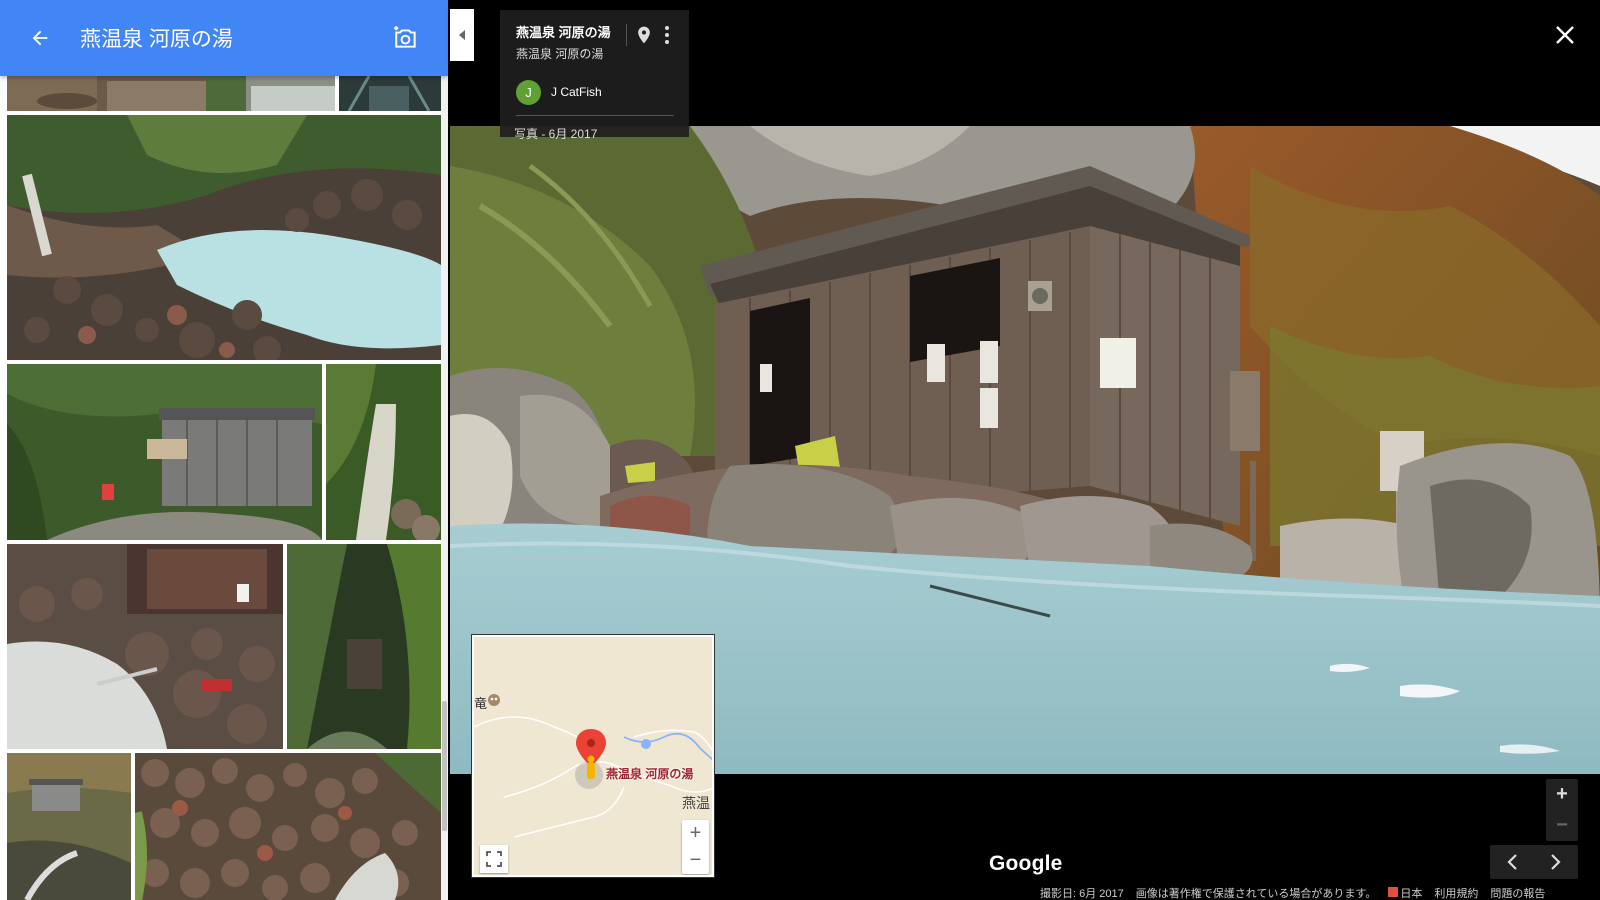 The width and height of the screenshot is (1600, 900). Describe the element at coordinates (1082, 893) in the screenshot. I see `capture-date: 撮影日: 6月 2017` at that location.